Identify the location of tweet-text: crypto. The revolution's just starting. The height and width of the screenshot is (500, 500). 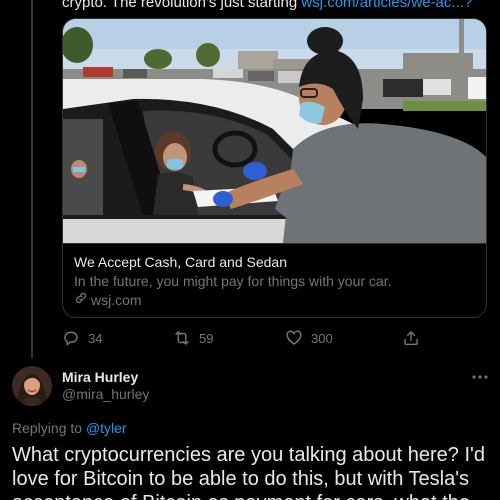
(182, 5).